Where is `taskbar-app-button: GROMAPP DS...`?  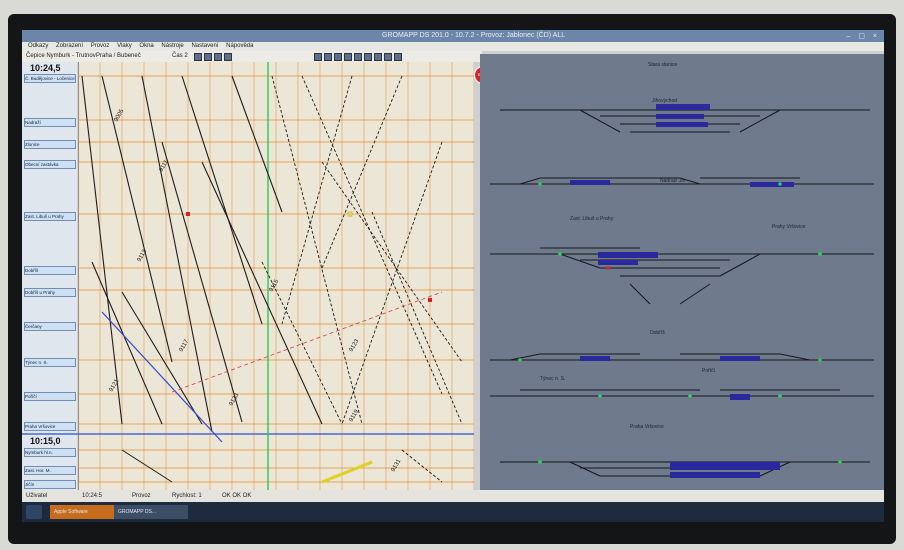
taskbar-app-button: GROMAPP DS... is located at coordinates (151, 512).